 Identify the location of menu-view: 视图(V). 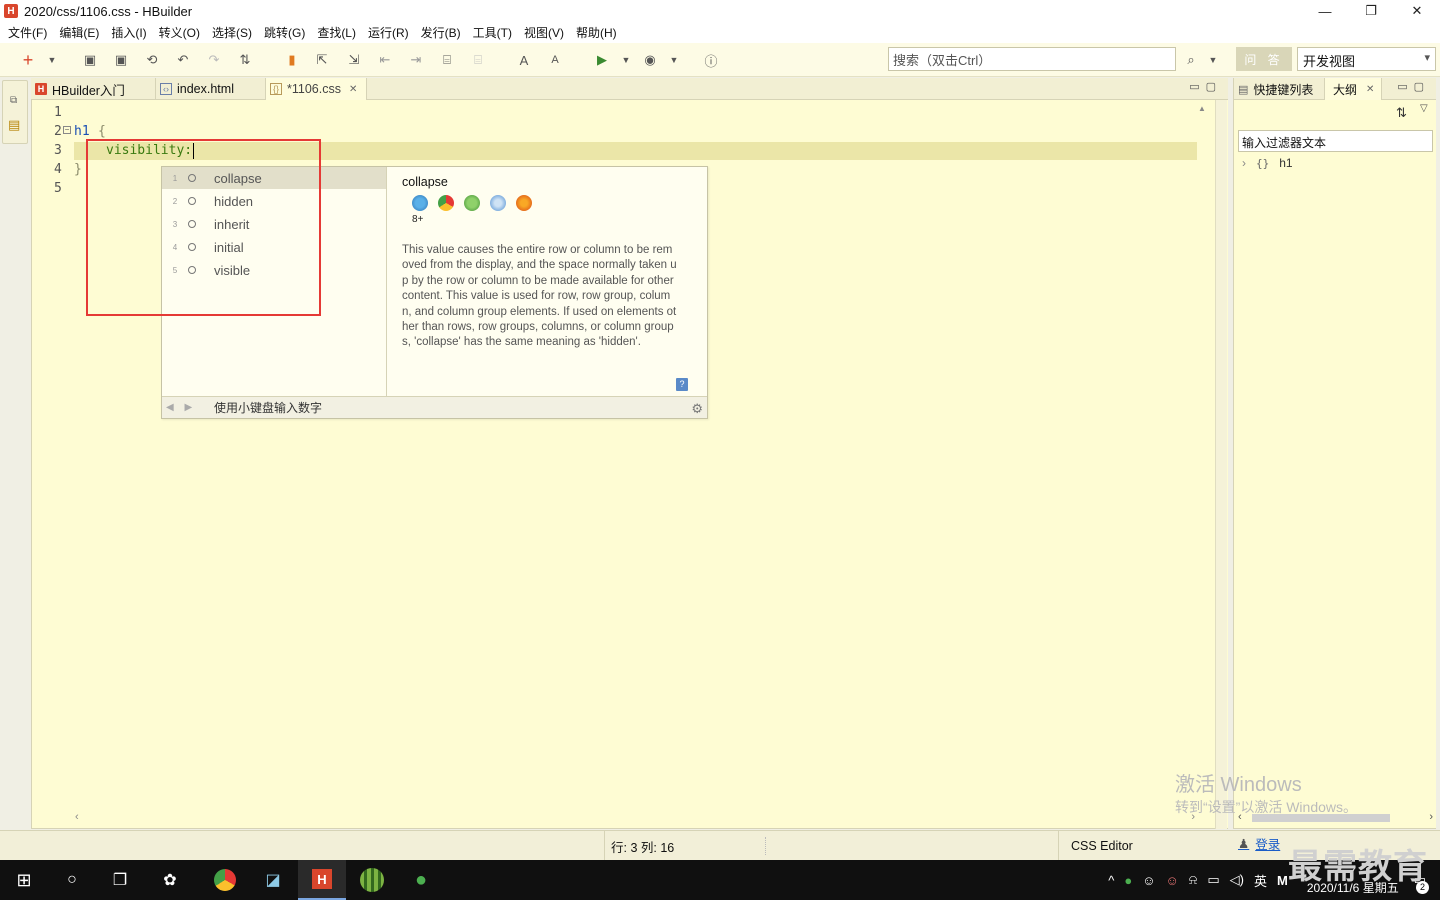
(544, 32).